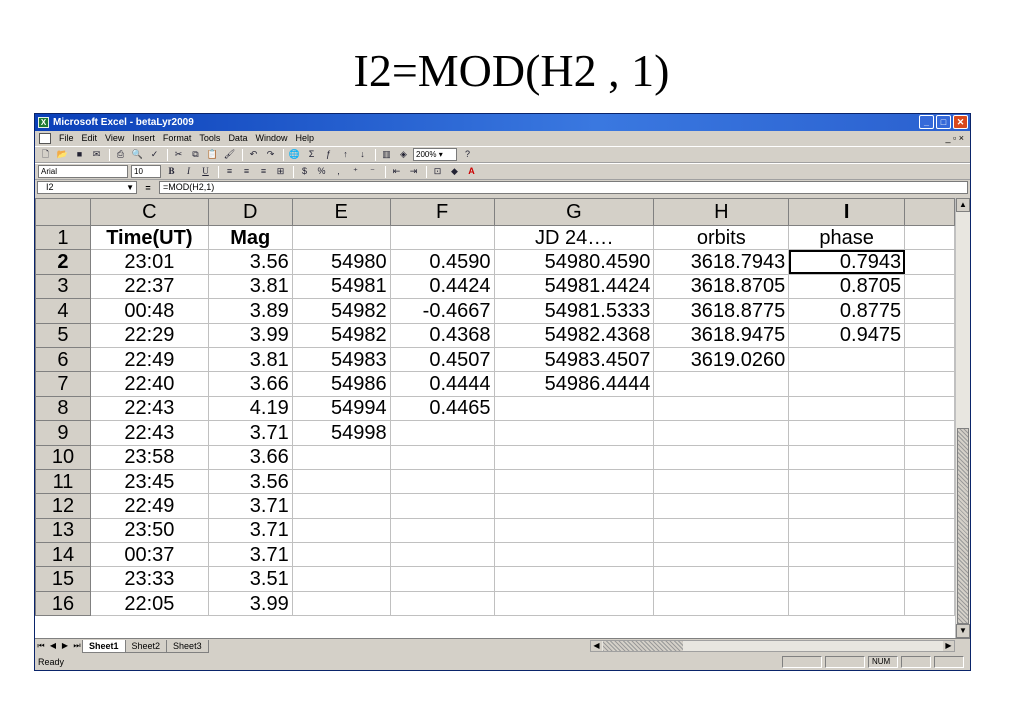  What do you see at coordinates (386, 154) in the screenshot?
I see `chart-wizard-icon: ▥` at bounding box center [386, 154].